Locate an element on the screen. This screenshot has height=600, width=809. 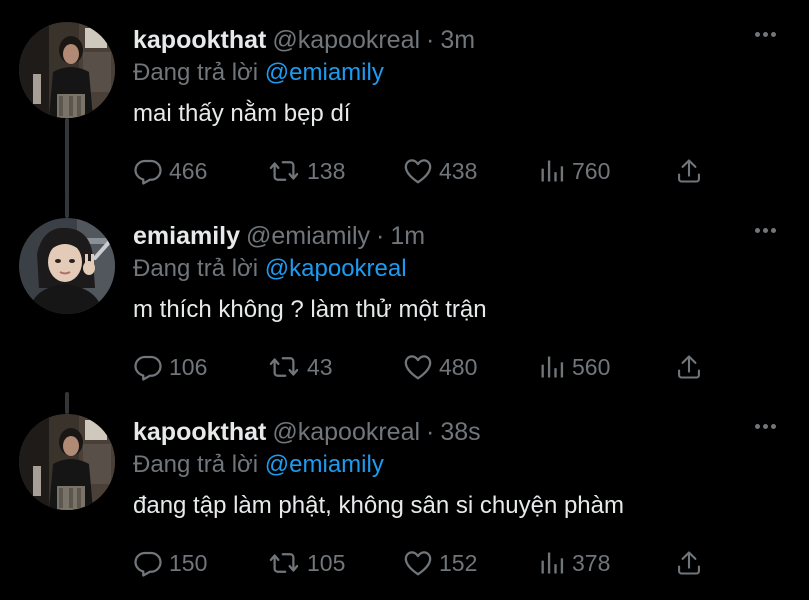
action-bar: 466 138 438 760 is located at coordinates (433, 171).